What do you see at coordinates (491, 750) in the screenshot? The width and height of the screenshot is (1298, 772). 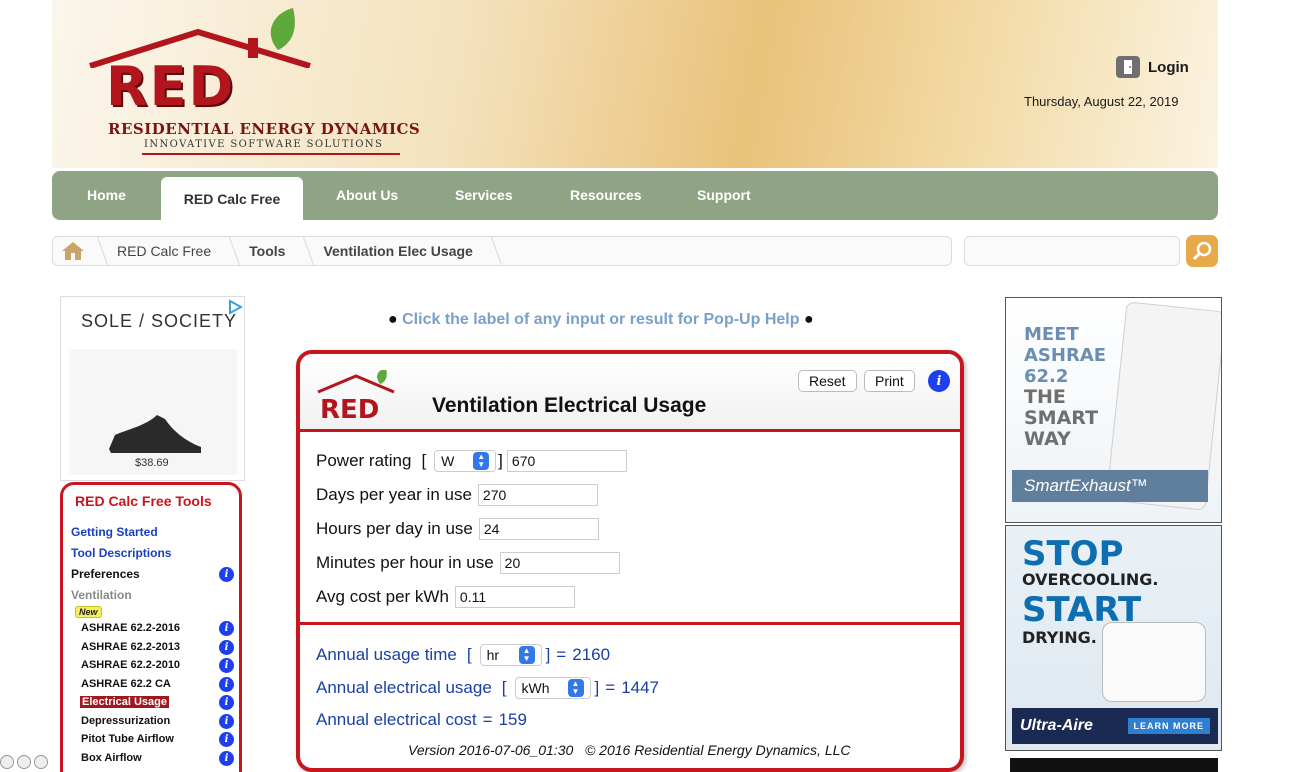 I see `version-text: Version 2016-07-06_01:30` at bounding box center [491, 750].